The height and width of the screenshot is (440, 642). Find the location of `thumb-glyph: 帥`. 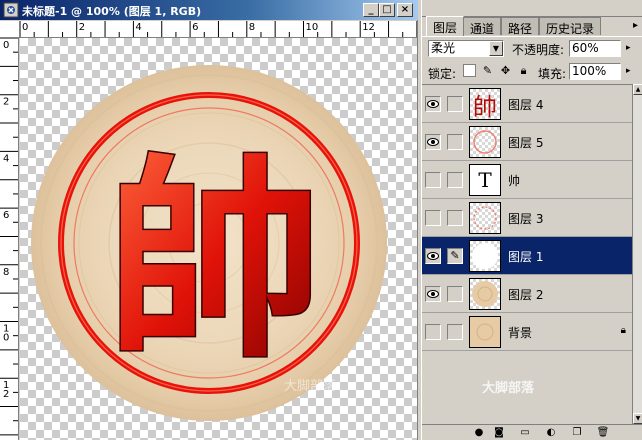

thumb-glyph: 帥 is located at coordinates (485, 106).